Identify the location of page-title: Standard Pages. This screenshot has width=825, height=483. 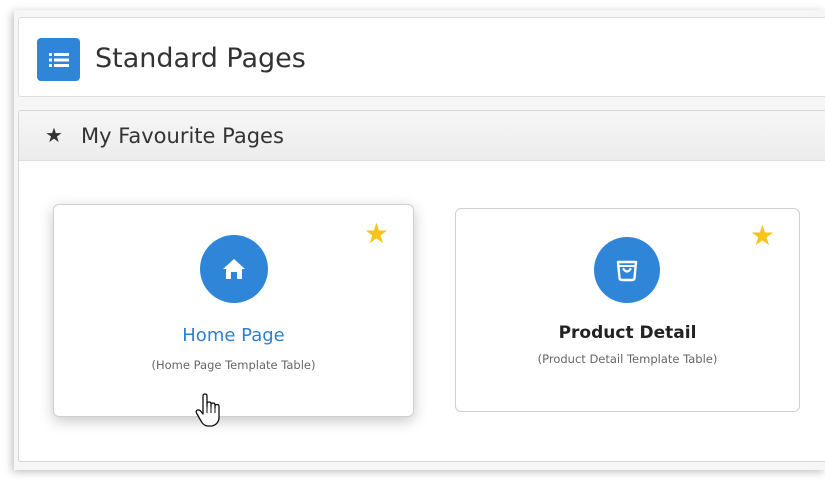
(200, 58).